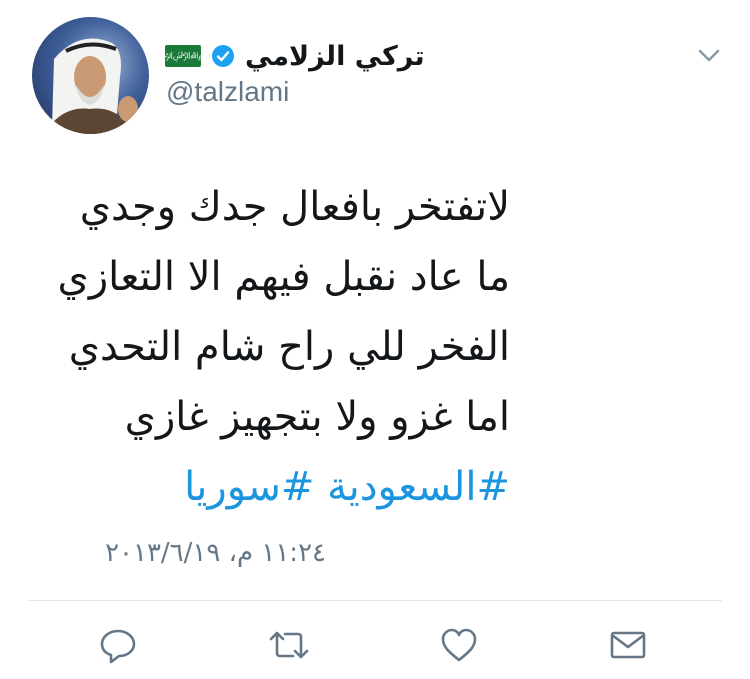 The width and height of the screenshot is (750, 679). What do you see at coordinates (223, 56) in the screenshot?
I see `verified-badge-icon` at bounding box center [223, 56].